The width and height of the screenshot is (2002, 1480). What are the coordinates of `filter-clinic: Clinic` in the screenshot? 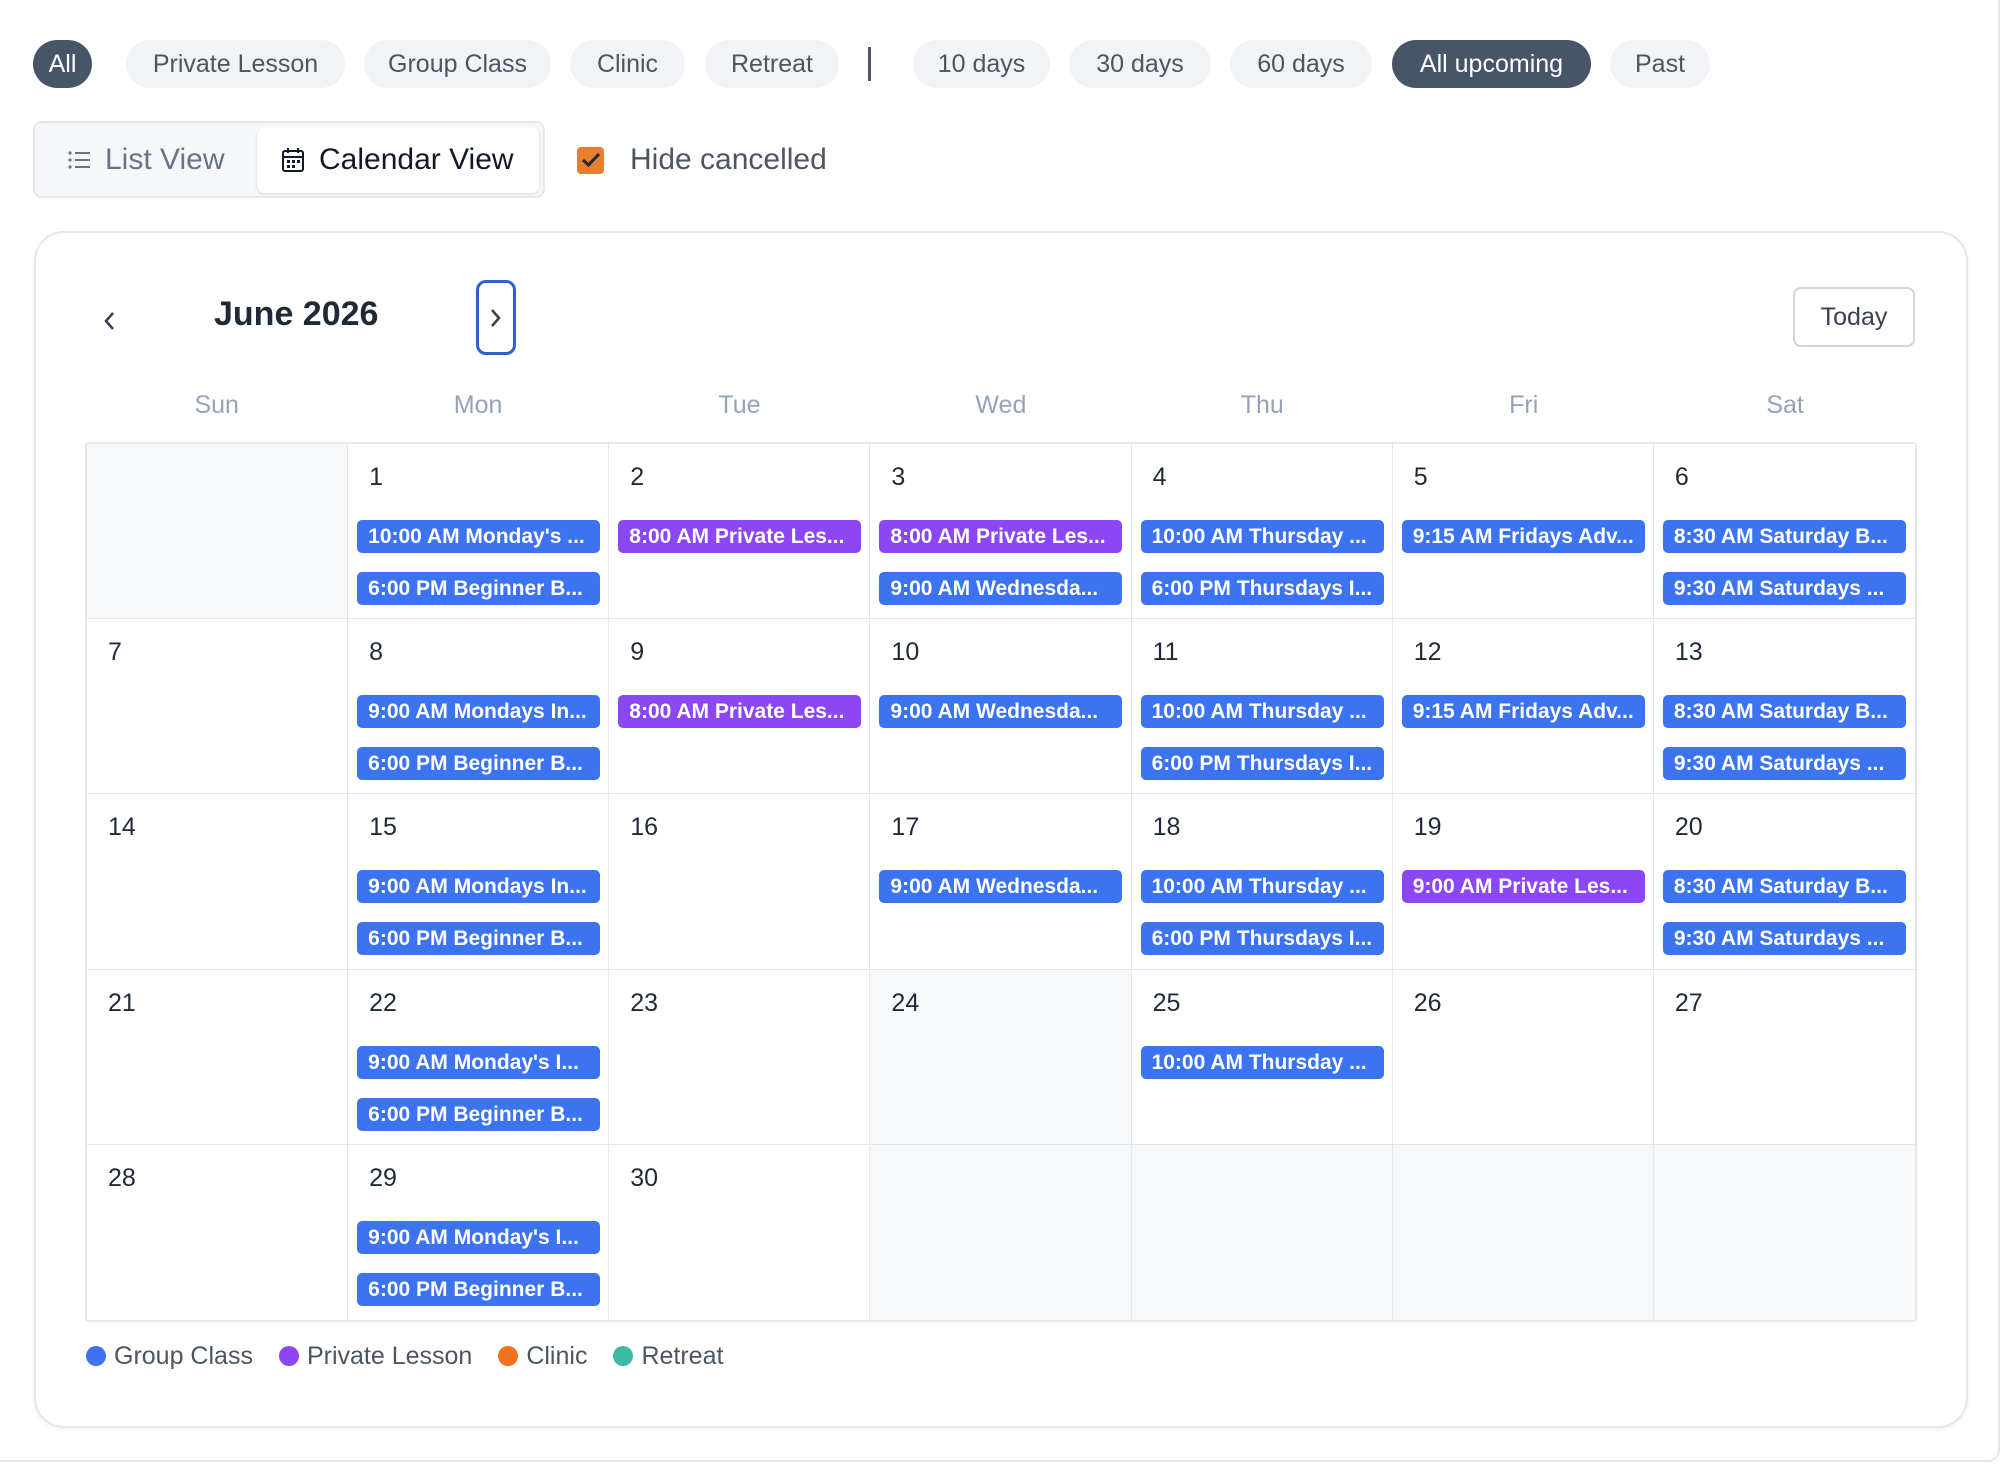 It's located at (627, 64).